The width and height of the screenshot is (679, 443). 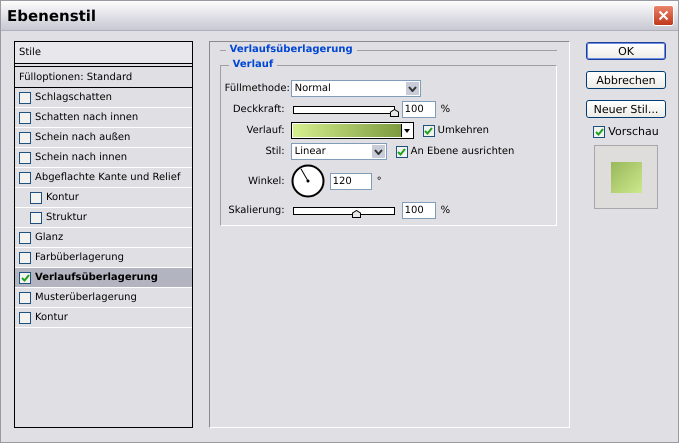 I want to click on list-item: Schein nach innen, so click(x=103, y=158).